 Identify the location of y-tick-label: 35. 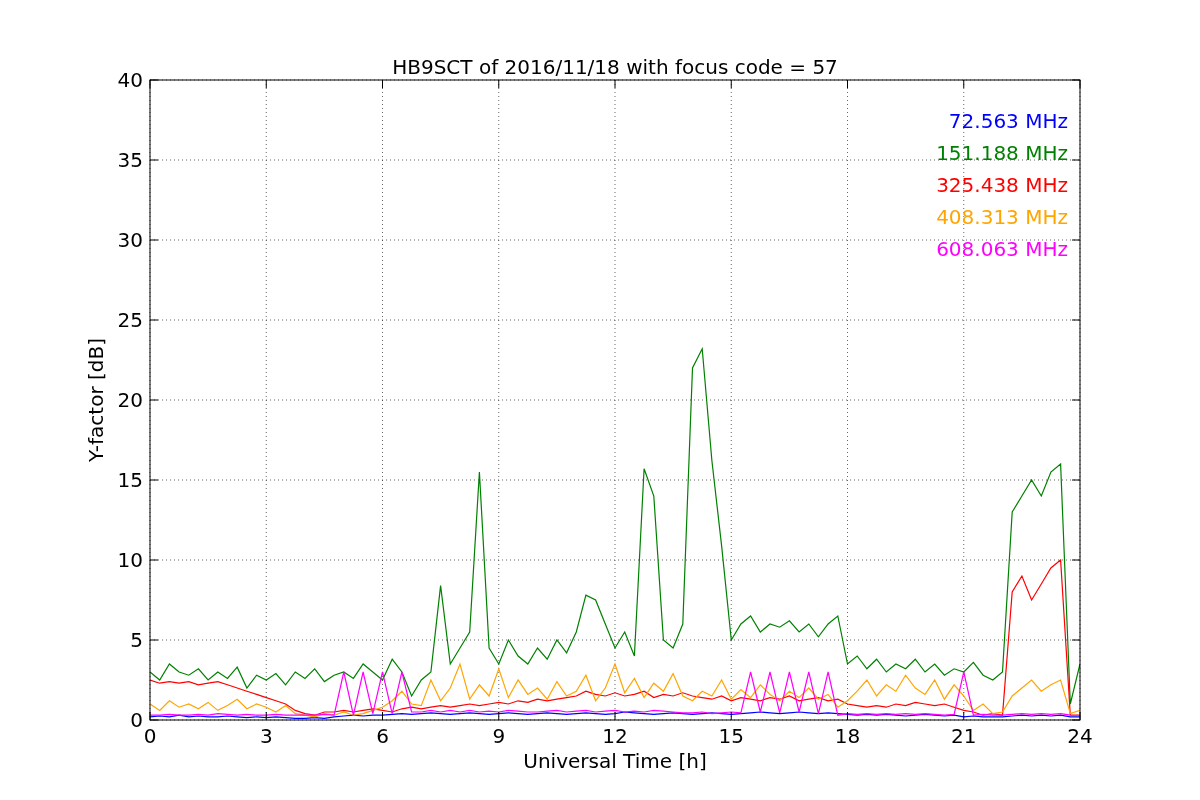
(130, 160).